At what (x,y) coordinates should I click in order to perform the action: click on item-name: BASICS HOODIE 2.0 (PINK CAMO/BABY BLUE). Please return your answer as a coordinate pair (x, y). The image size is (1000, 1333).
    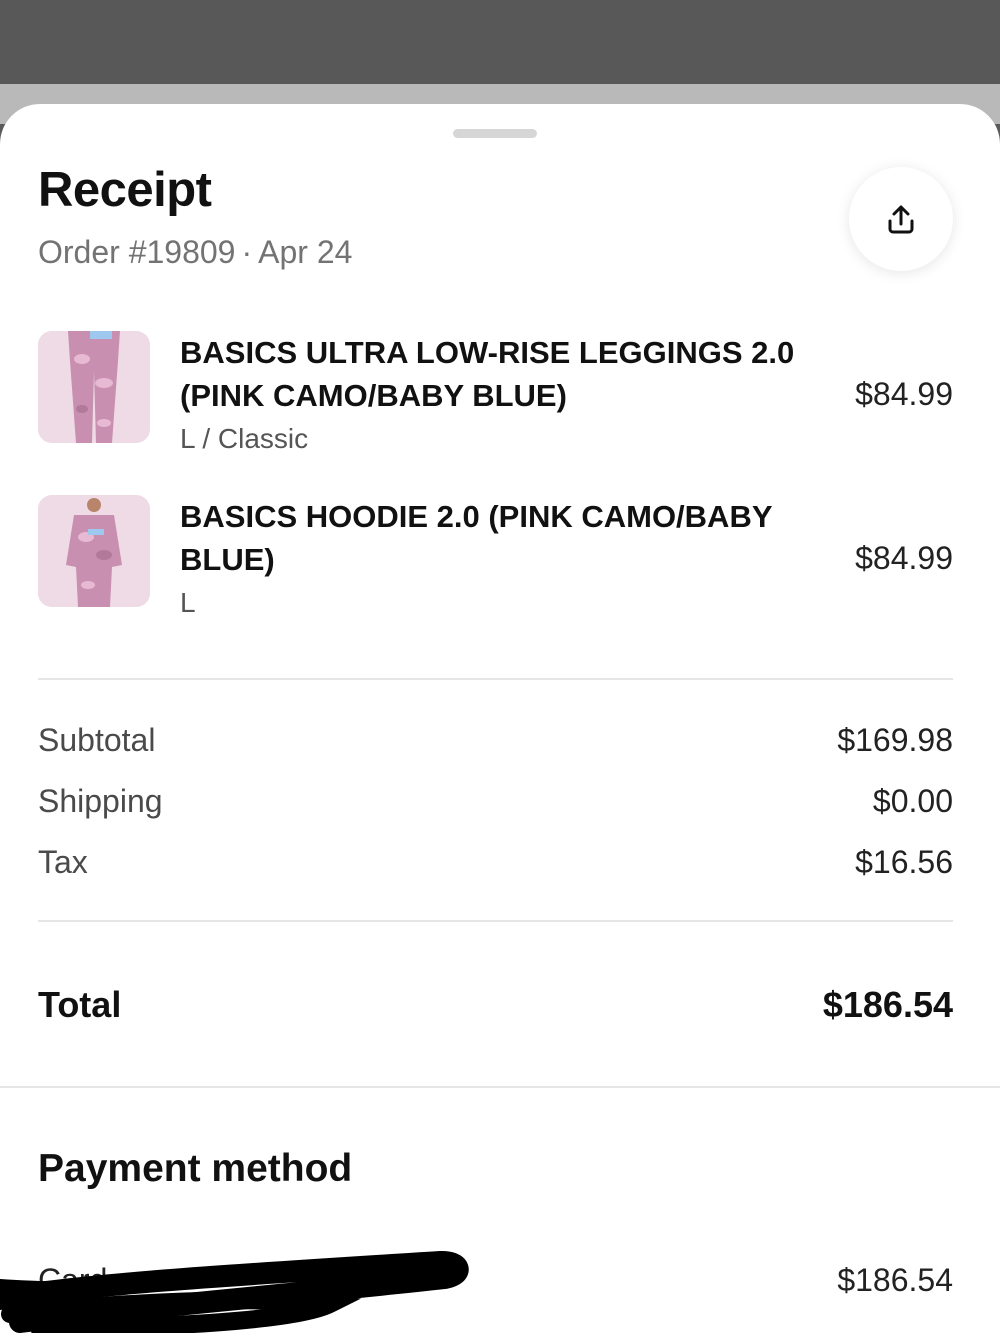
    Looking at the image, I should click on (476, 538).